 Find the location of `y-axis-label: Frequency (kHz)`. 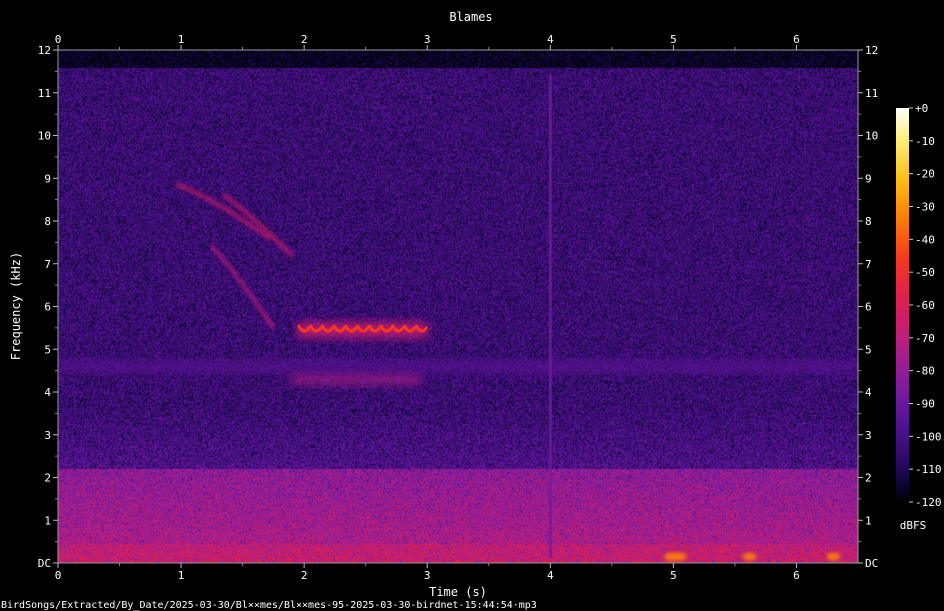

y-axis-label: Frequency (kHz) is located at coordinates (16, 306).